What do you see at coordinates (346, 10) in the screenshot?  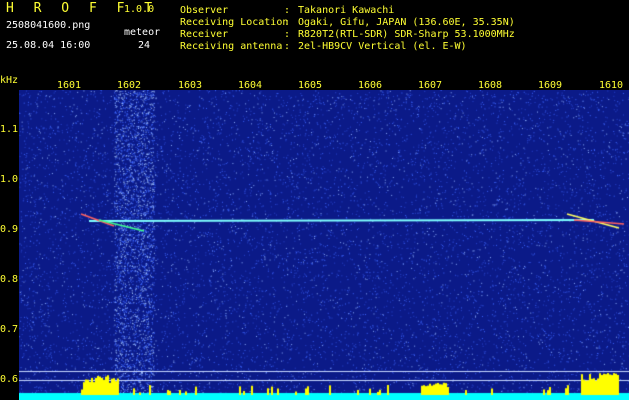 I see `info-value-observer: Takanori Kawachi` at bounding box center [346, 10].